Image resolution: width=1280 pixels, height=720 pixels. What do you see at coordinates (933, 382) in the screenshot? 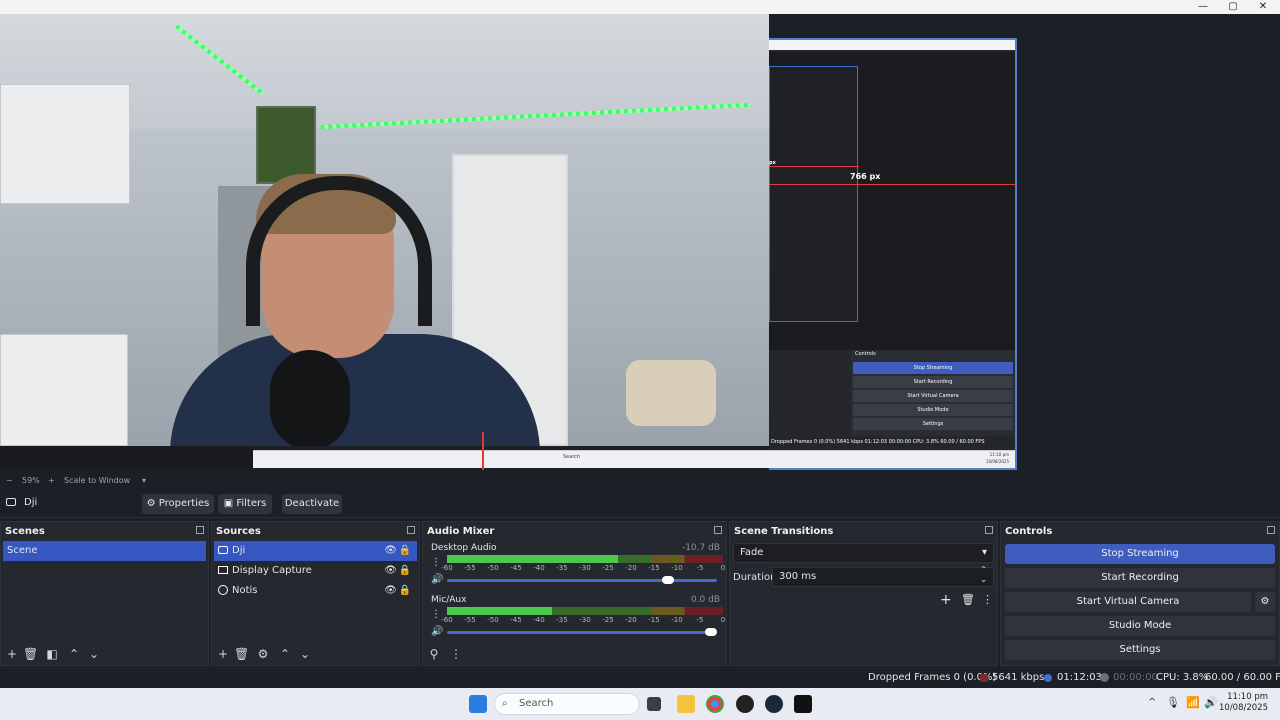
I see `inner-start-recording: Start Recording` at bounding box center [933, 382].